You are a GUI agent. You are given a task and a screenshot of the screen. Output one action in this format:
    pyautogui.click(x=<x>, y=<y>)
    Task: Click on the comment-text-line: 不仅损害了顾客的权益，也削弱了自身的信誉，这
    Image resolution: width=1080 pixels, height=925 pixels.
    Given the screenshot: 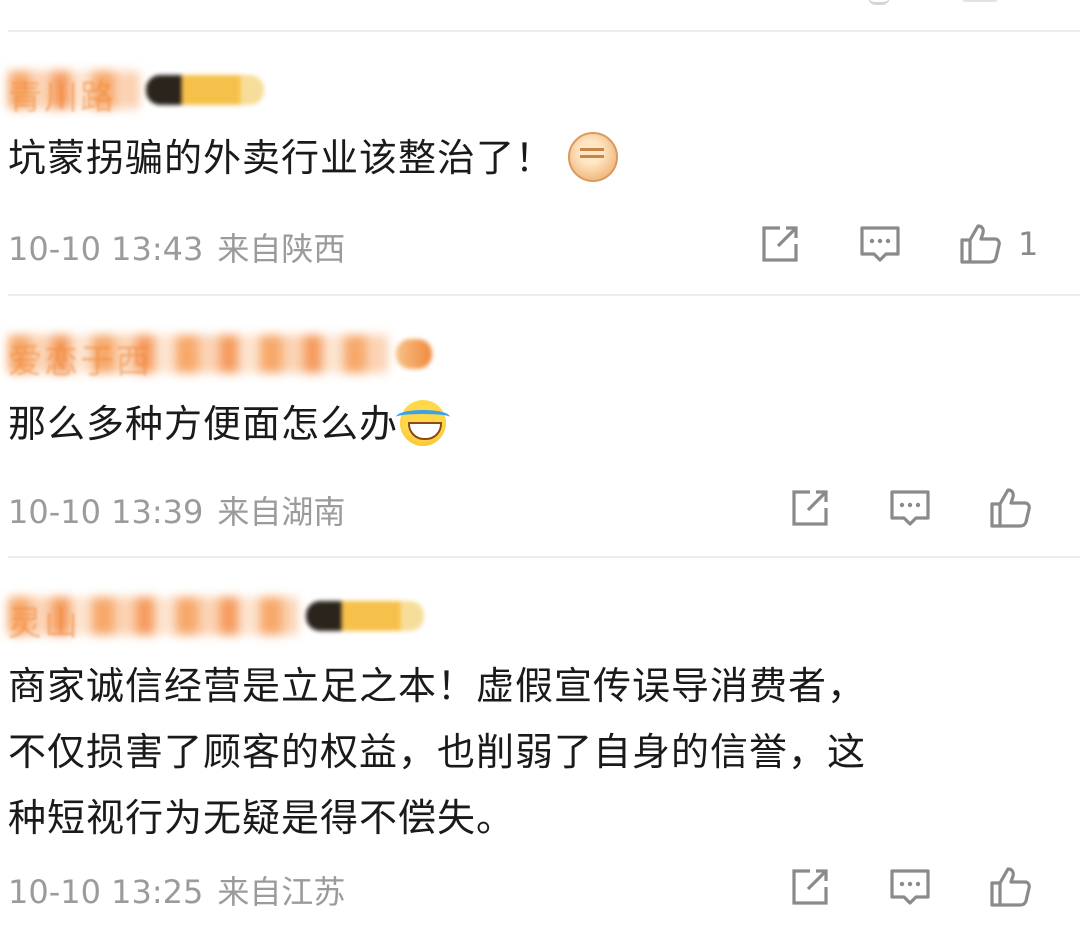 What is the action you would take?
    pyautogui.click(x=437, y=752)
    